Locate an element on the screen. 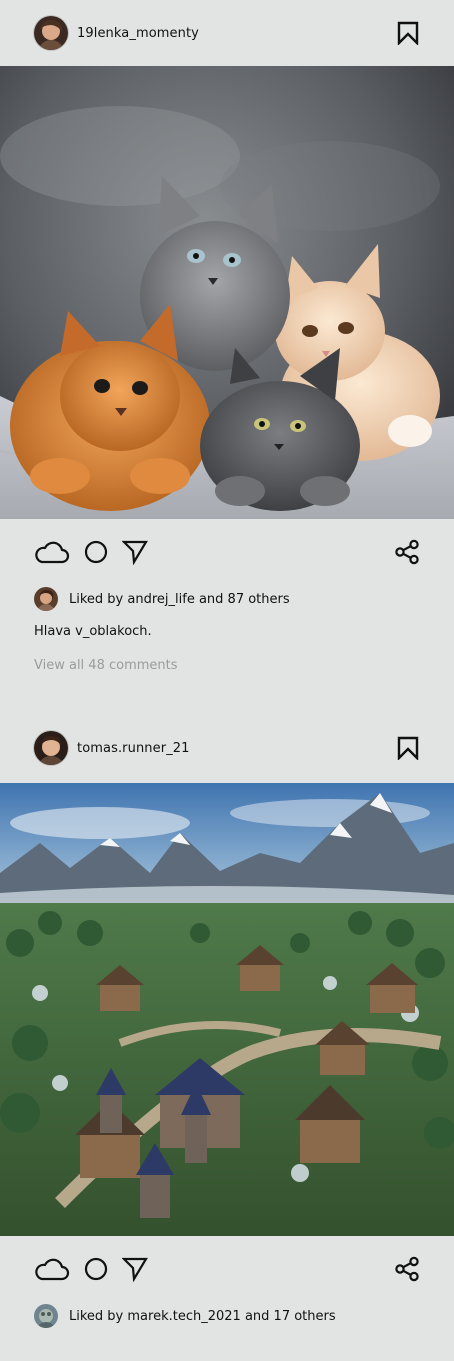  likes-row: Liked by marek.tech_2021 and 17 others is located at coordinates (227, 1316).